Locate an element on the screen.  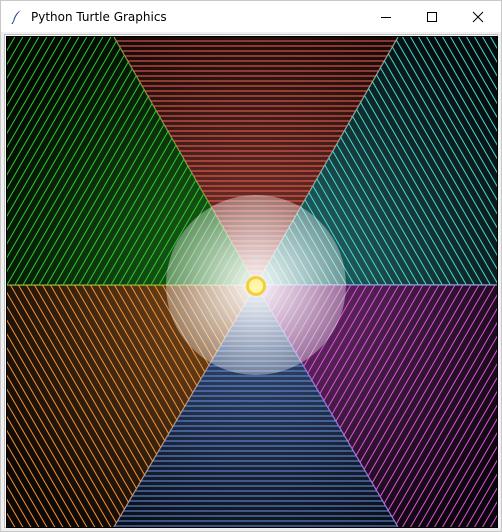
window-title: Python Turtle Graphics is located at coordinates (99, 16).